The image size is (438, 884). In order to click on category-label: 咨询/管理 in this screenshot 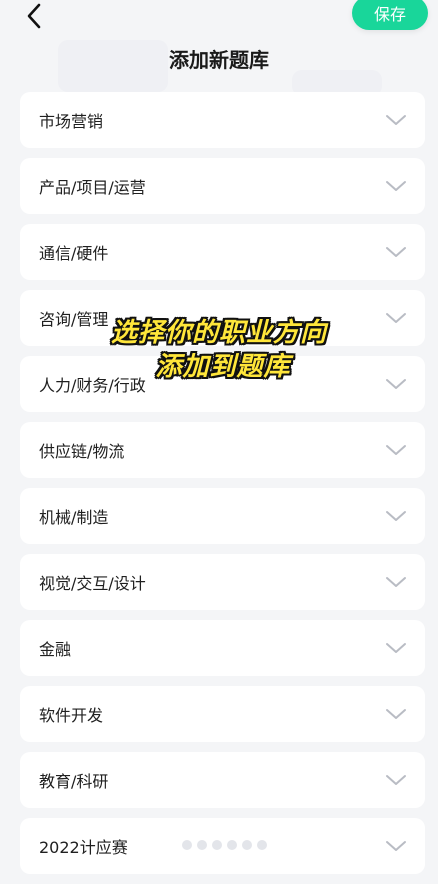, I will do `click(74, 319)`.